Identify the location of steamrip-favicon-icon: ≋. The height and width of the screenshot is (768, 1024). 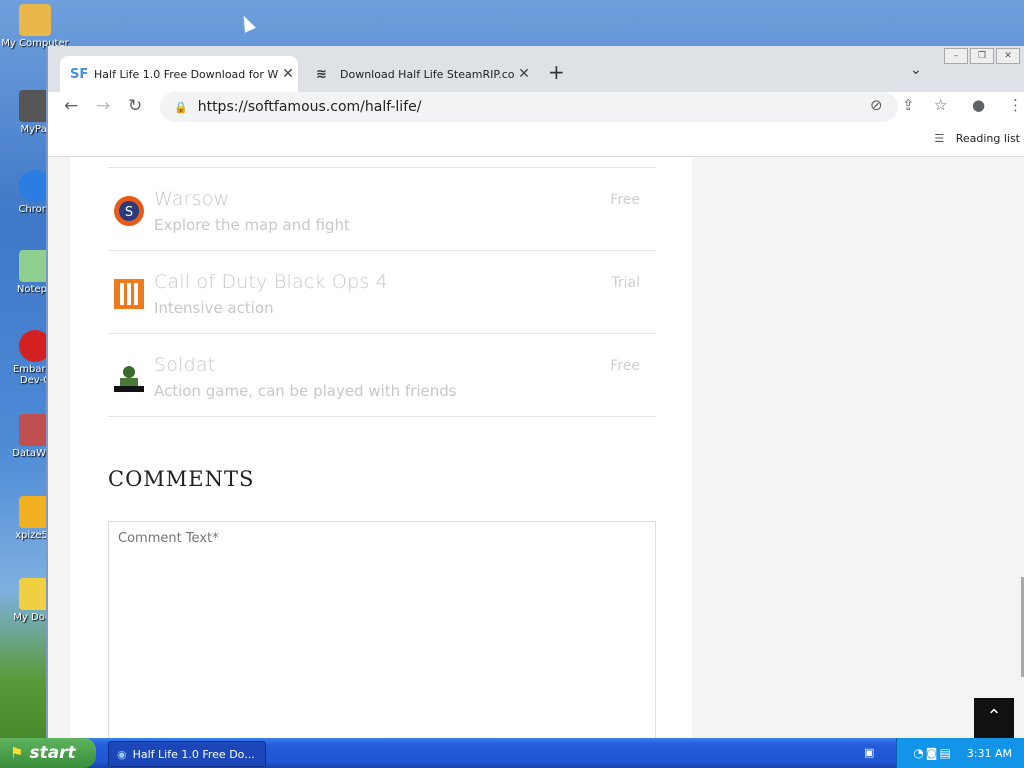
(321, 74).